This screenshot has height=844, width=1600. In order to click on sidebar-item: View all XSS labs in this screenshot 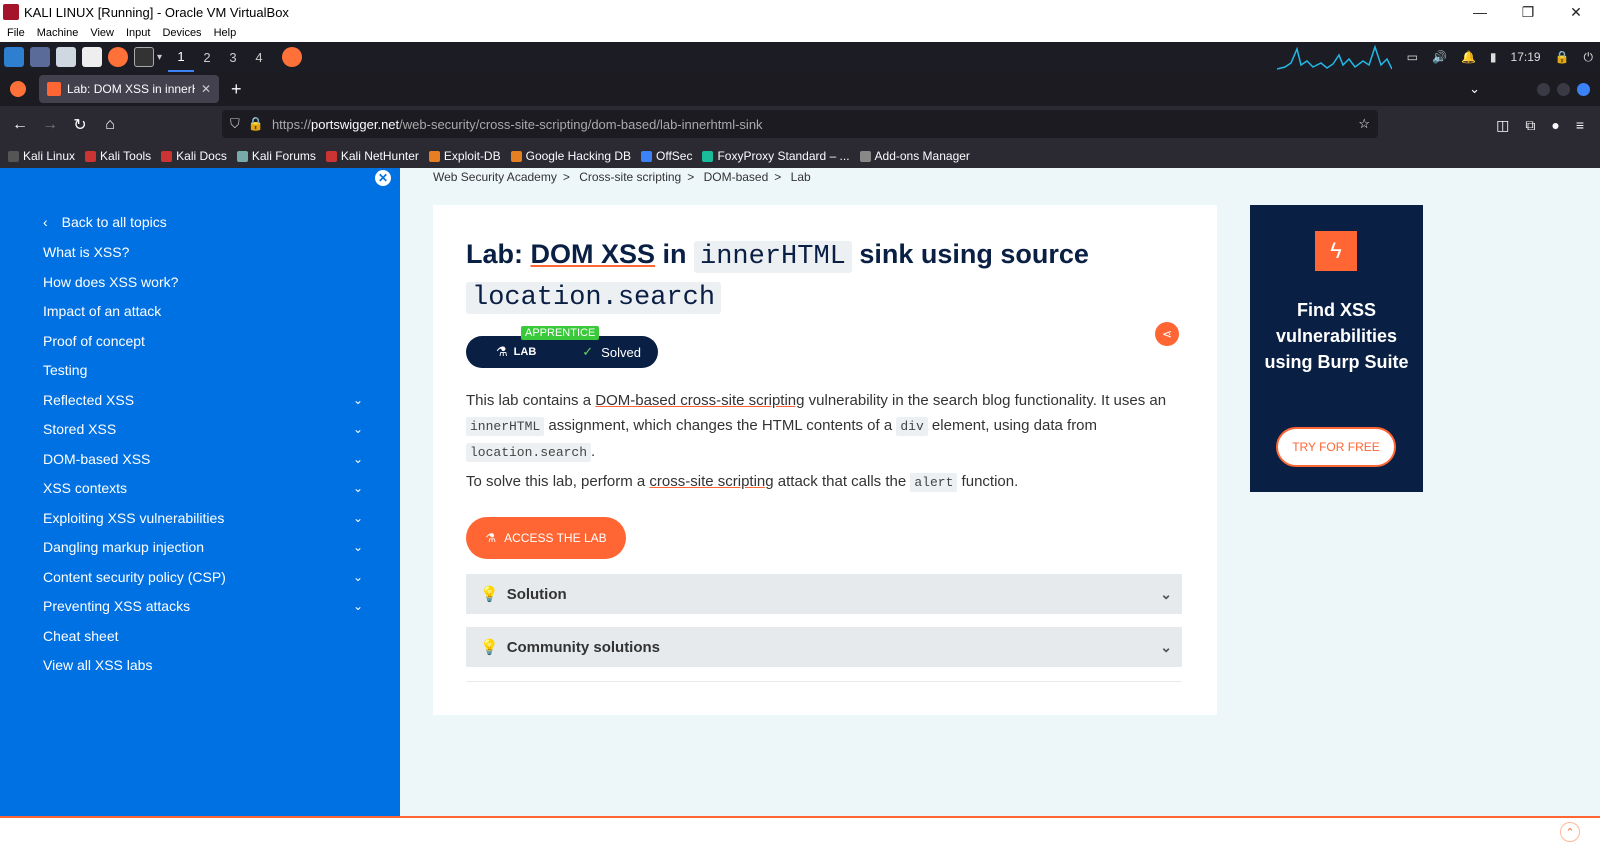, I will do `click(203, 665)`.